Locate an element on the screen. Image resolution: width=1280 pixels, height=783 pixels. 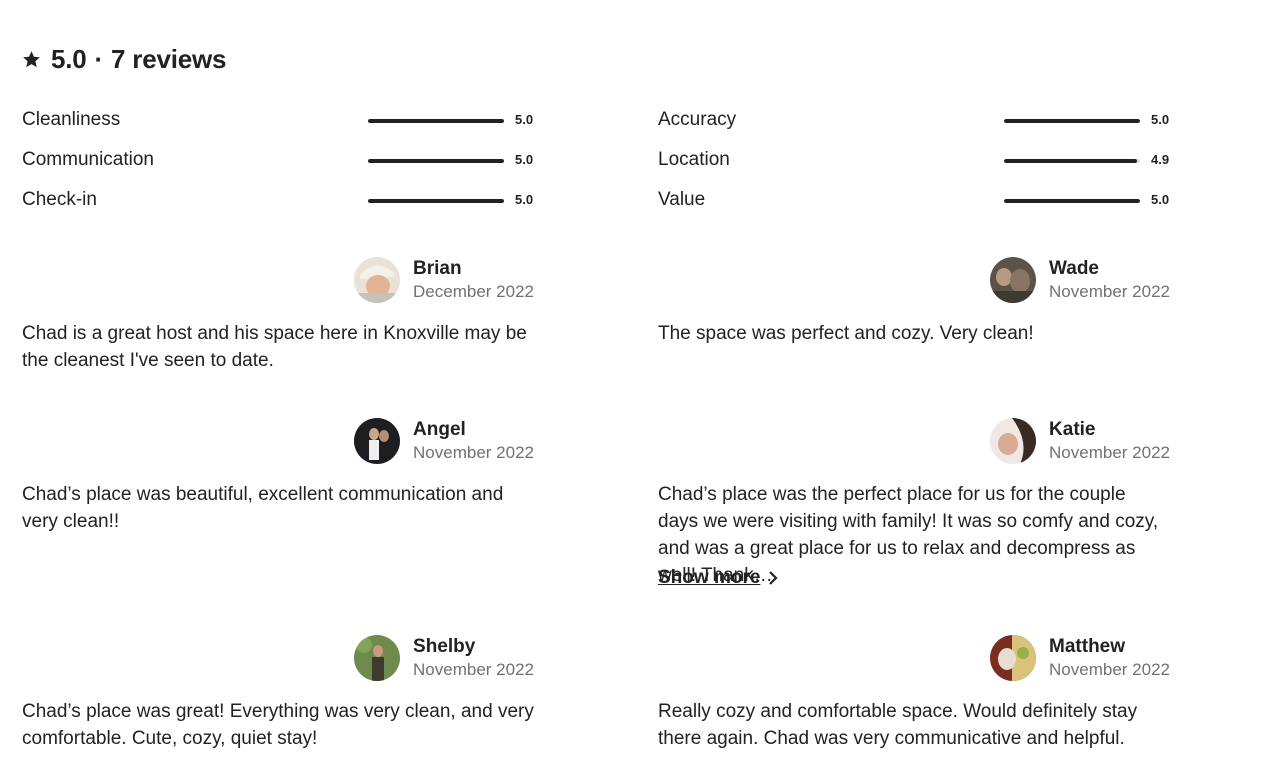
rating-label: Cleanliness is located at coordinates (71, 119).